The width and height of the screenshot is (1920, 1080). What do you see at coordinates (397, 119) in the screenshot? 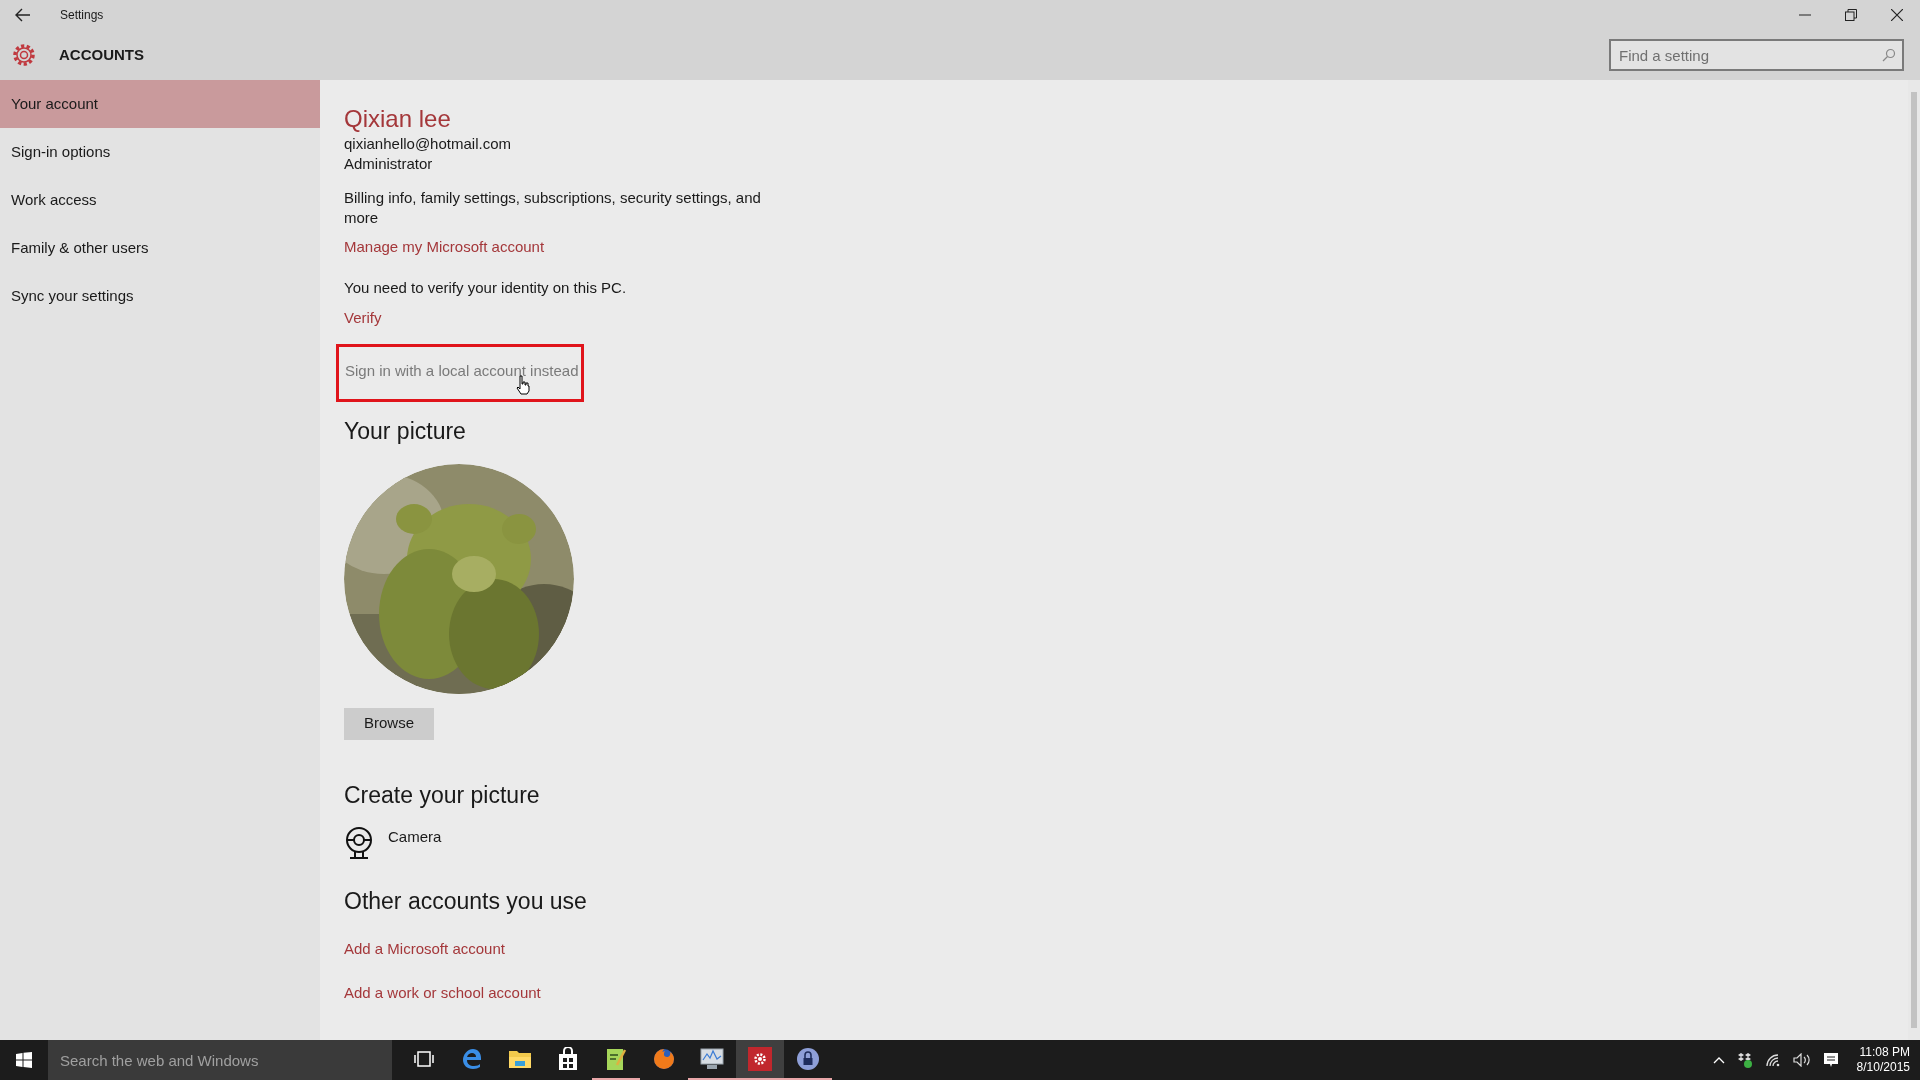
I see `account-name: Qixian lee` at bounding box center [397, 119].